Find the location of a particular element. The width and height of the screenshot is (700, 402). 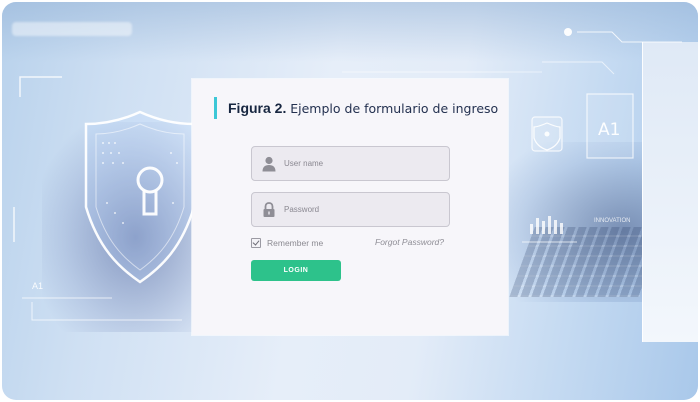

forgot-password-link: Forgot Password? is located at coordinates (409, 242).